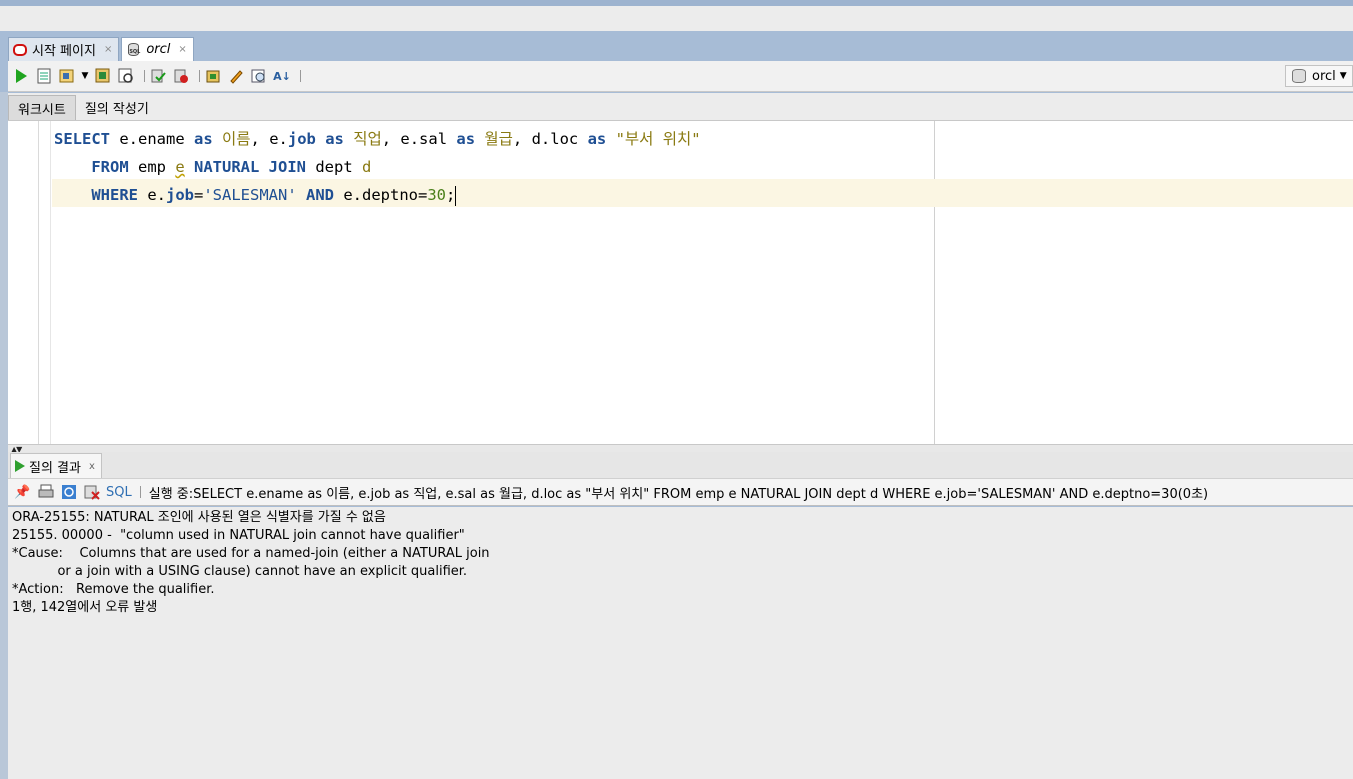 Image resolution: width=1353 pixels, height=779 pixels. I want to click on tab-query-result: 질의 결과 x, so click(56, 465).